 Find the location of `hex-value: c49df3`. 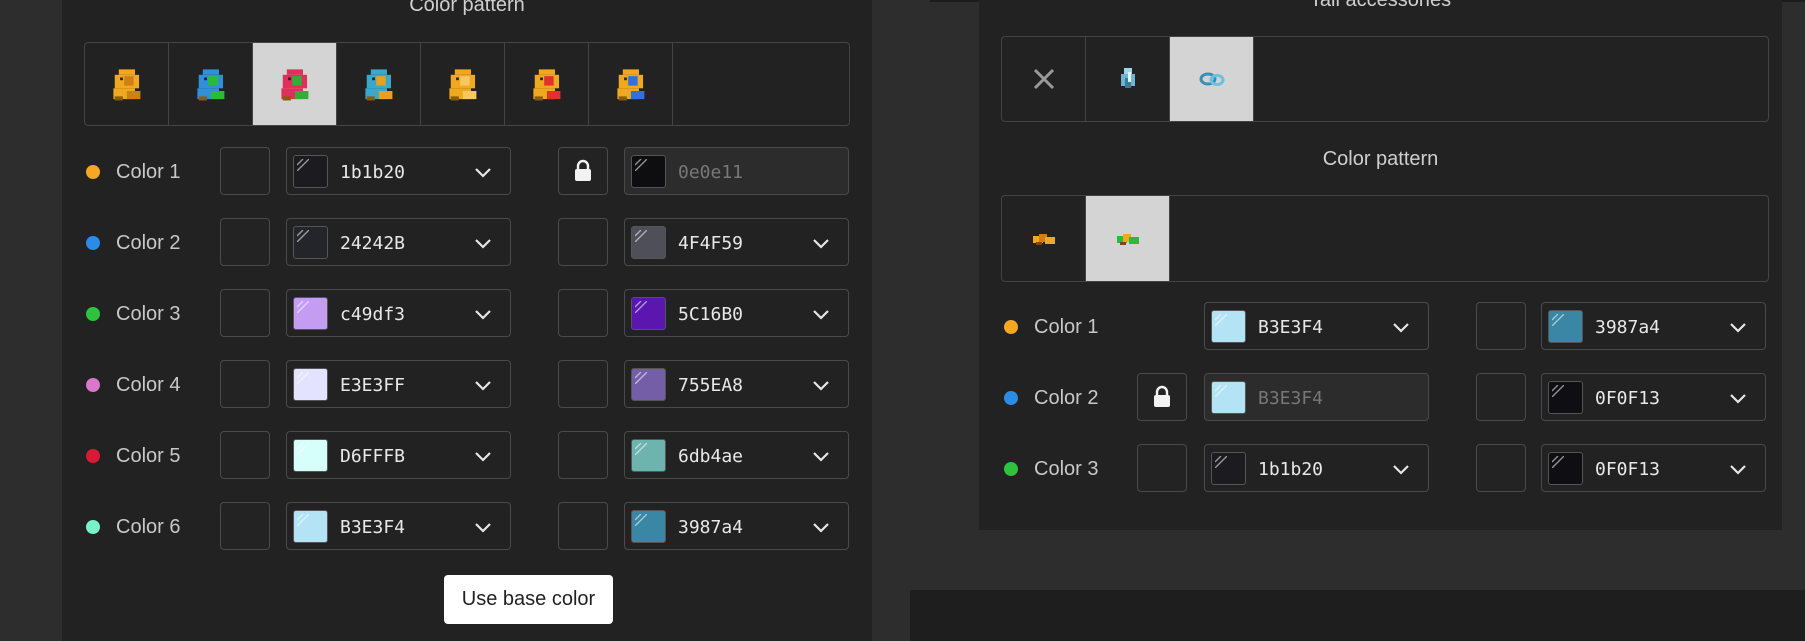

hex-value: c49df3 is located at coordinates (373, 314).